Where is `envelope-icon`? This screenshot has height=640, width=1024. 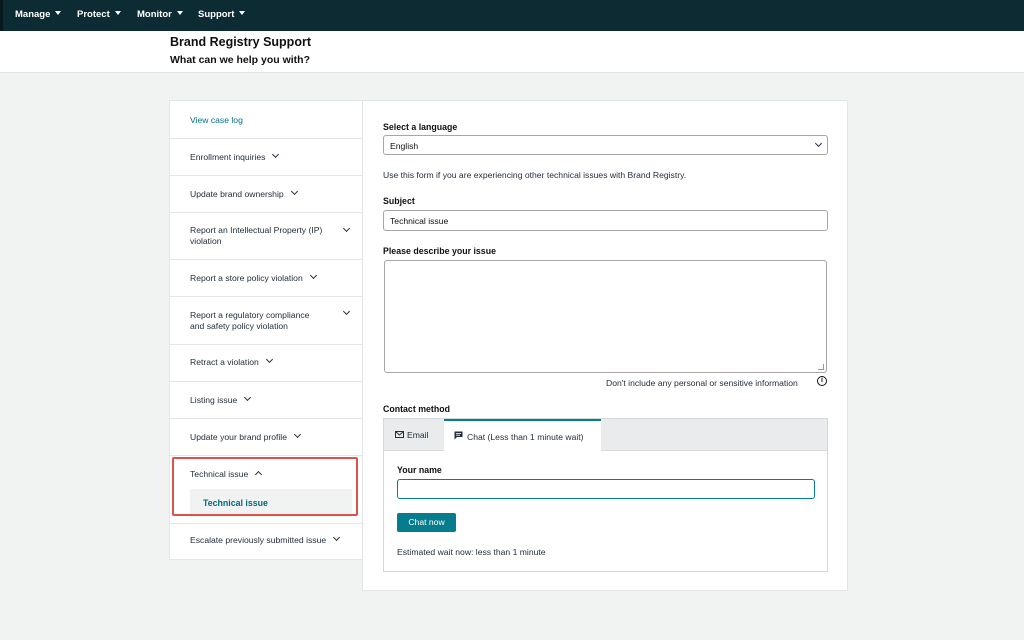
envelope-icon is located at coordinates (399, 434).